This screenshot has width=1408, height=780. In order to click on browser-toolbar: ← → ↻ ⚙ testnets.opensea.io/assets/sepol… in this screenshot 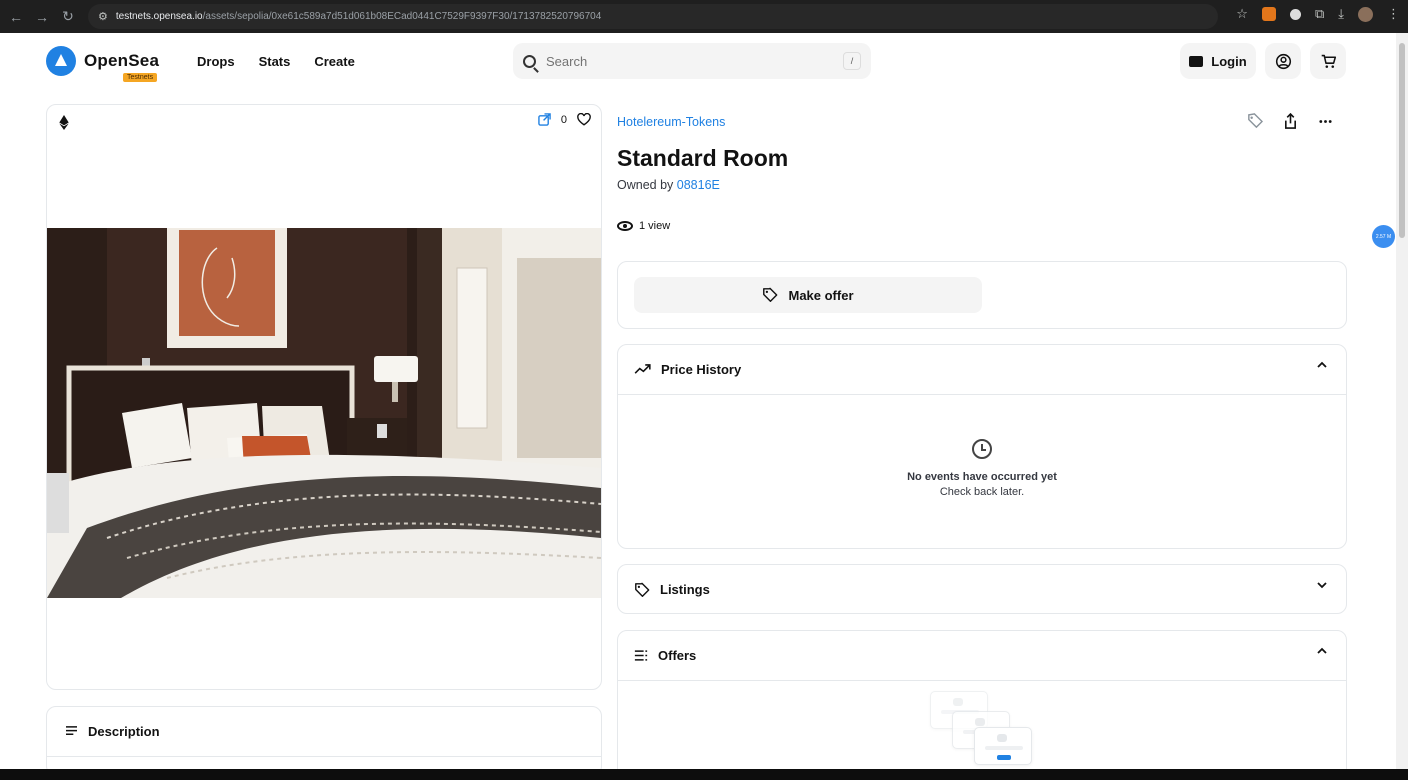, I will do `click(704, 16)`.